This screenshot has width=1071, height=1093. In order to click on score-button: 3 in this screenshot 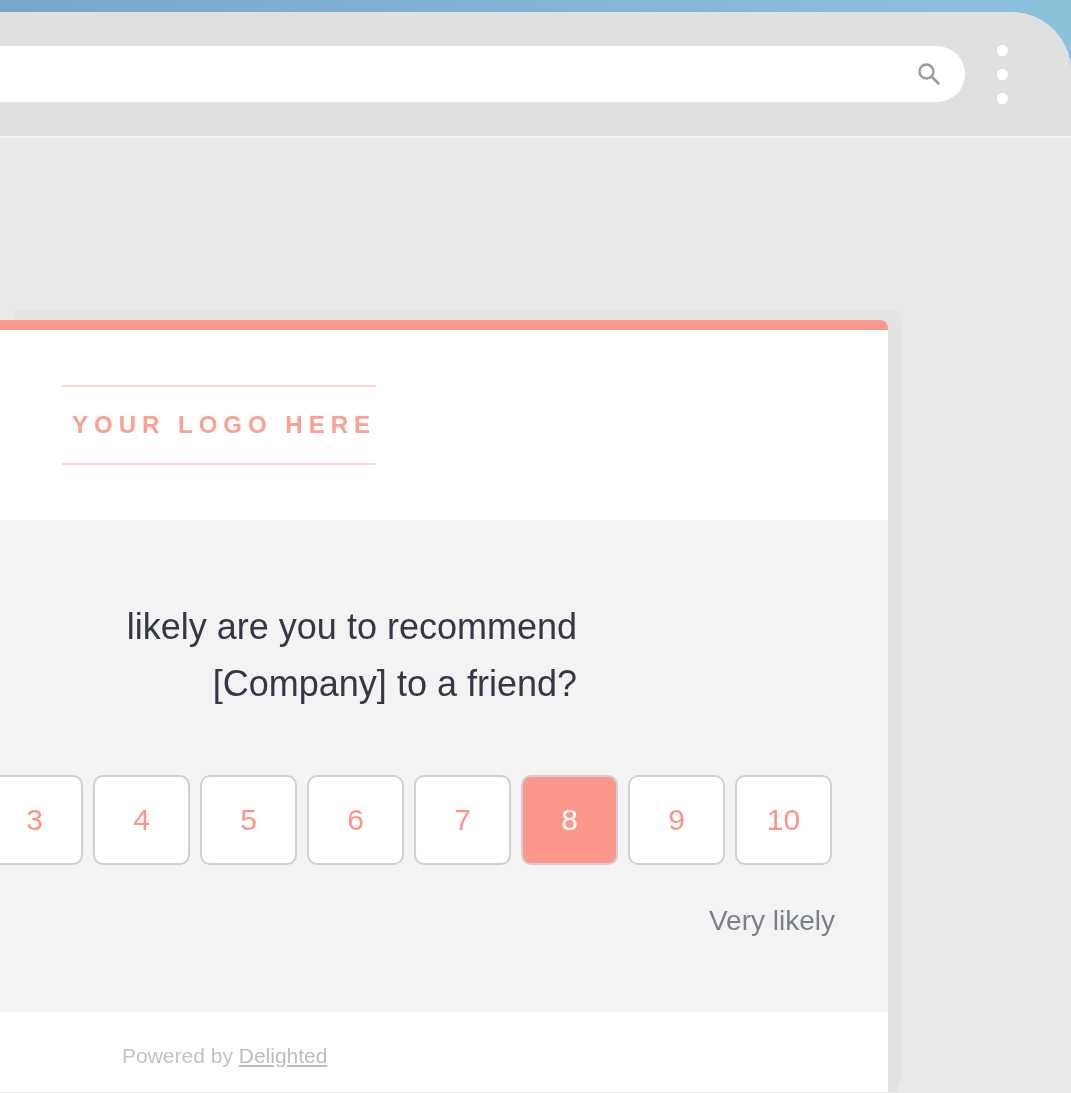, I will do `click(41, 820)`.